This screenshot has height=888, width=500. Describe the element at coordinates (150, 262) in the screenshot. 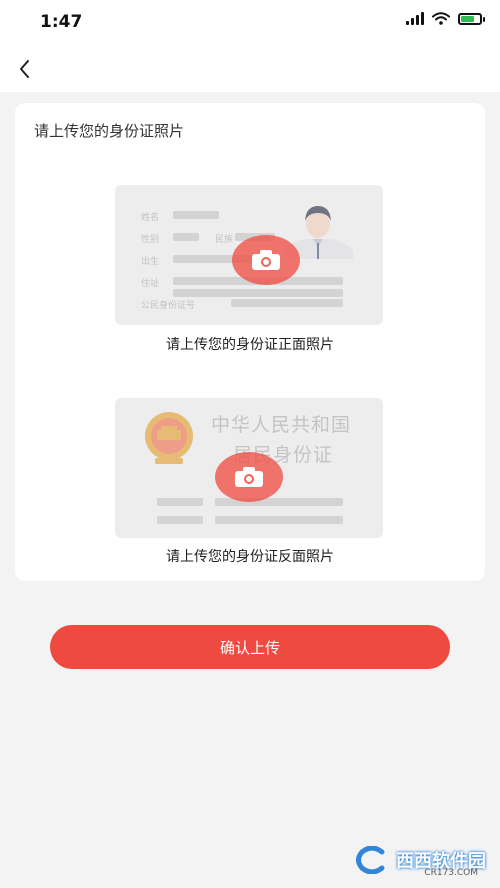

I see `field-label: 出生` at that location.